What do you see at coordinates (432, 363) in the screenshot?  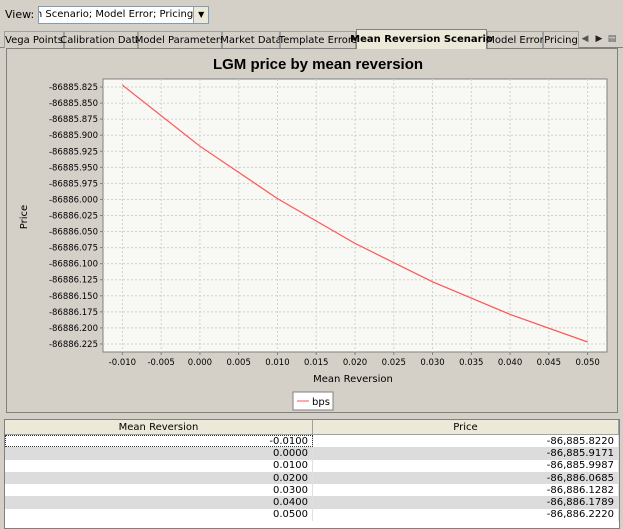 I see `x-tick-label: 0.030` at bounding box center [432, 363].